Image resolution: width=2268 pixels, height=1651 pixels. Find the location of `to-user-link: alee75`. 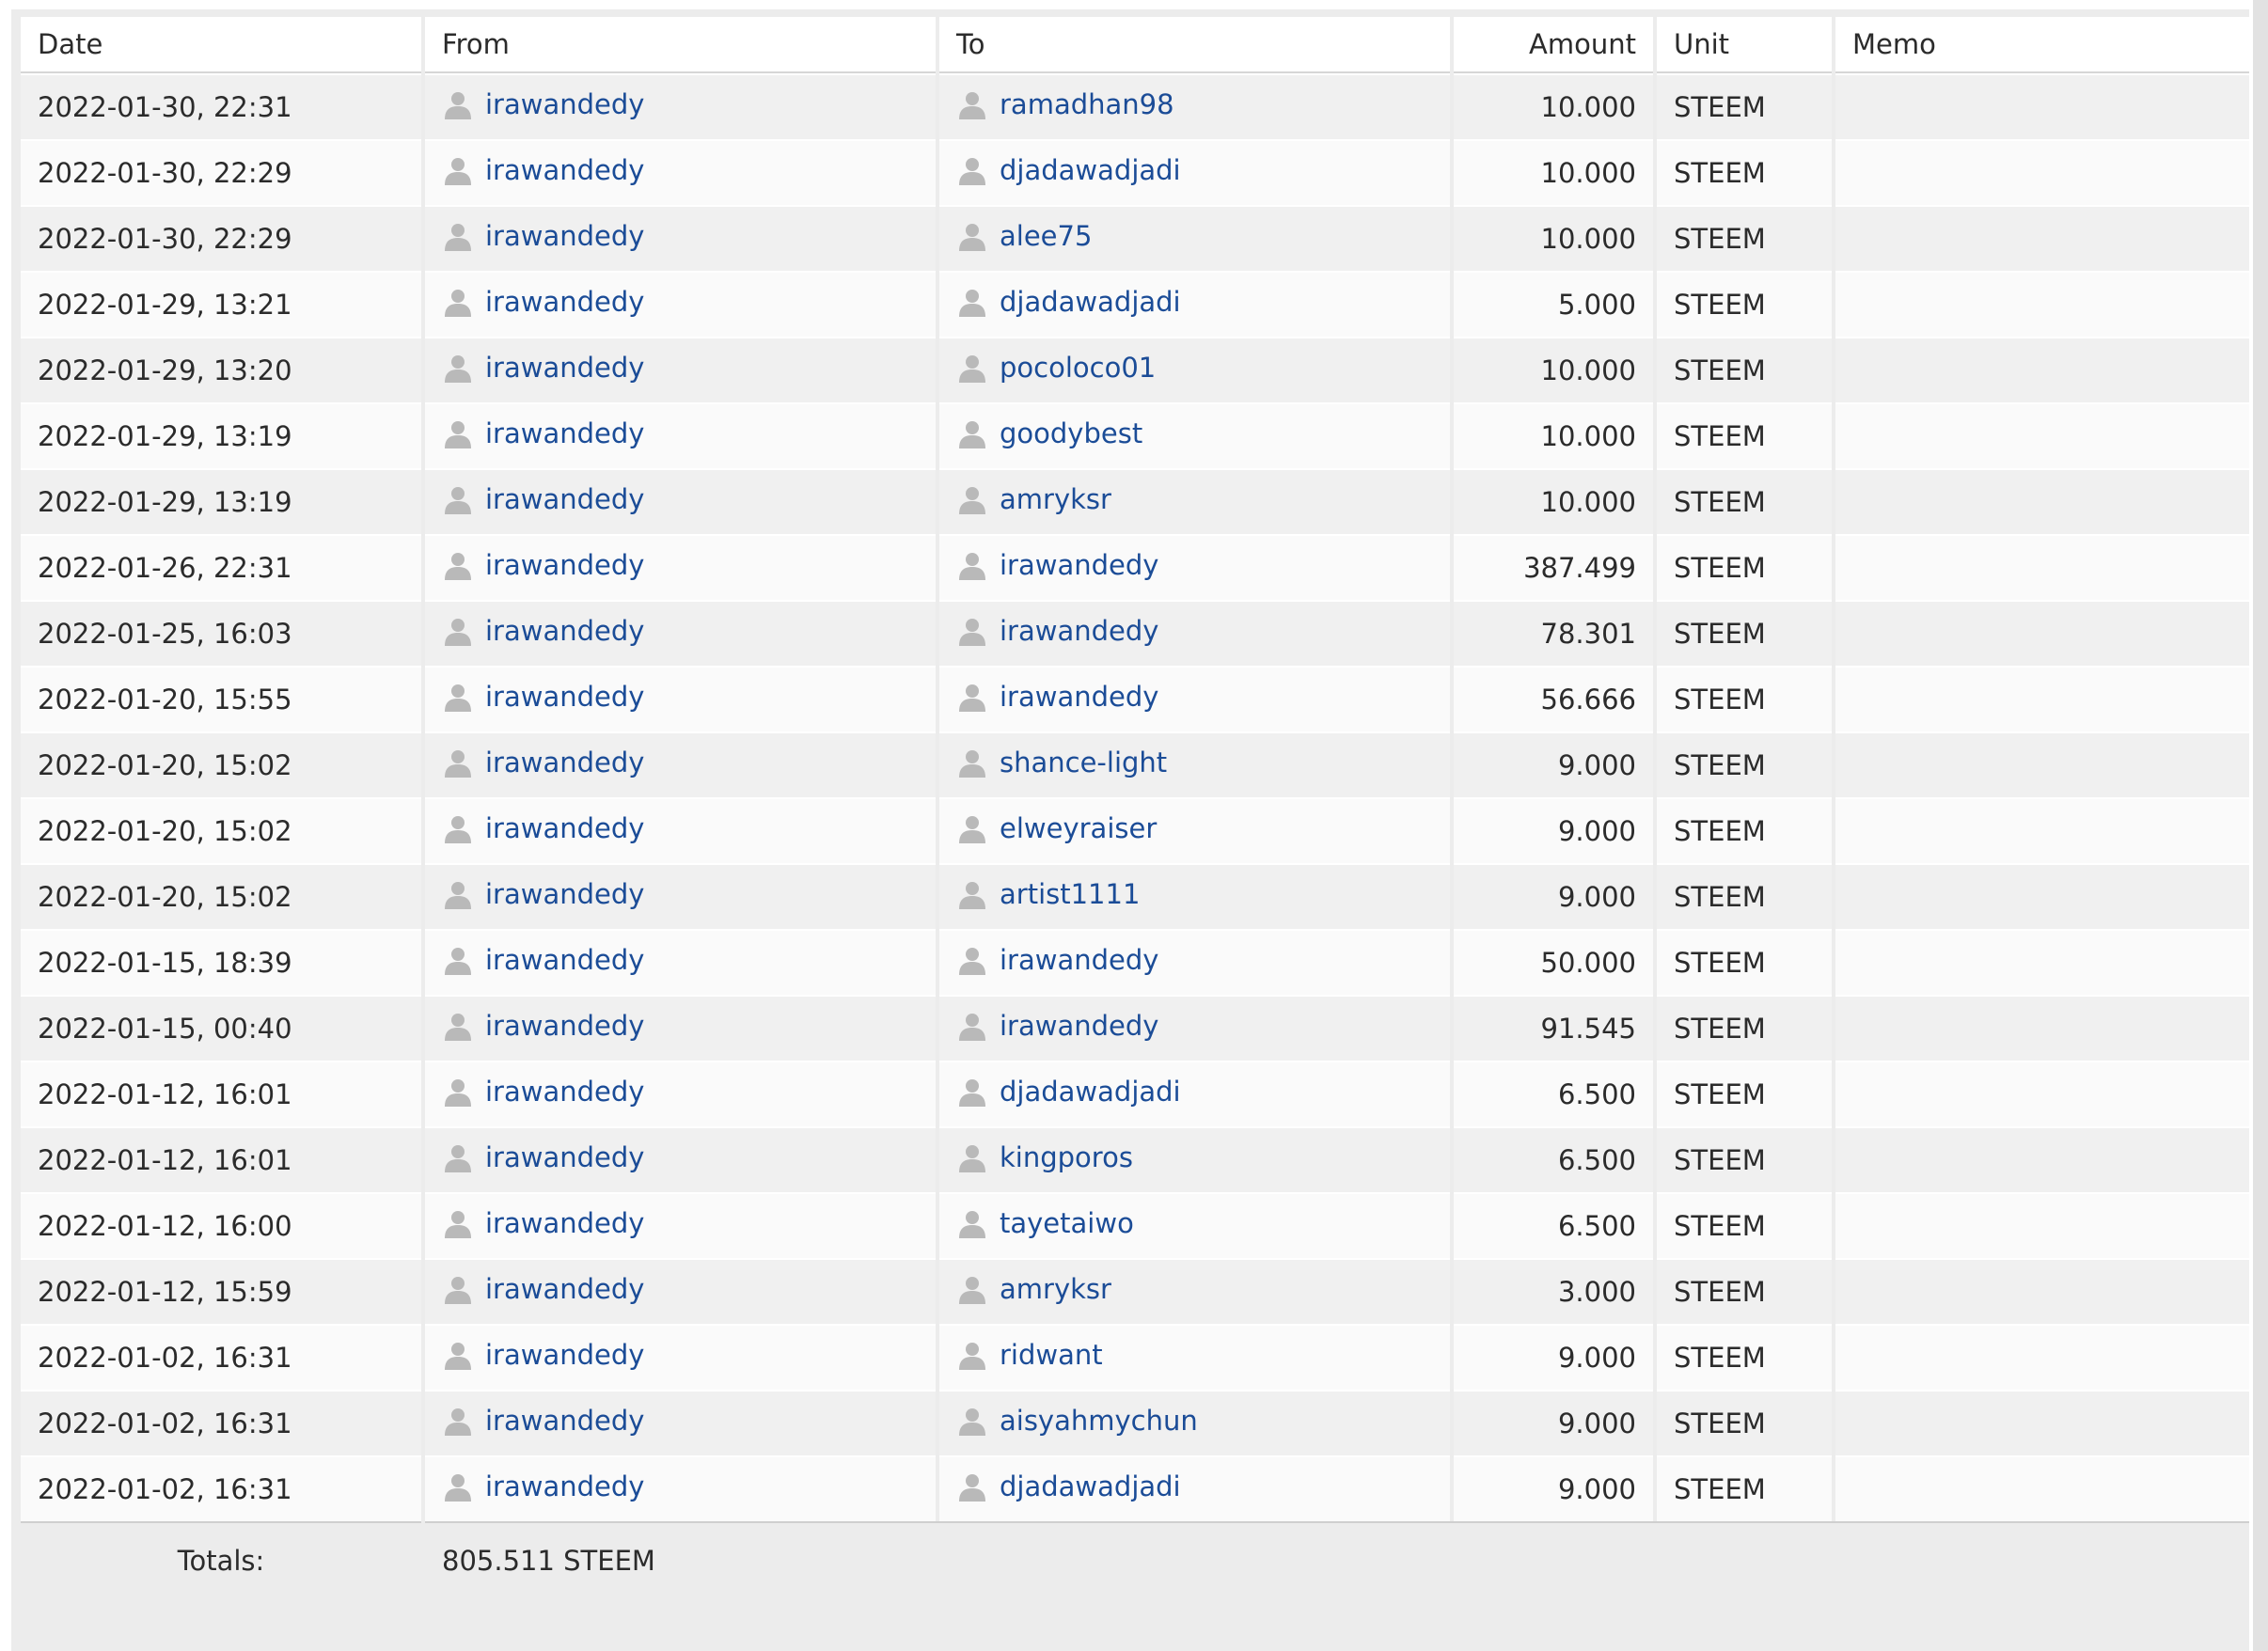

to-user-link: alee75 is located at coordinates (1046, 236).